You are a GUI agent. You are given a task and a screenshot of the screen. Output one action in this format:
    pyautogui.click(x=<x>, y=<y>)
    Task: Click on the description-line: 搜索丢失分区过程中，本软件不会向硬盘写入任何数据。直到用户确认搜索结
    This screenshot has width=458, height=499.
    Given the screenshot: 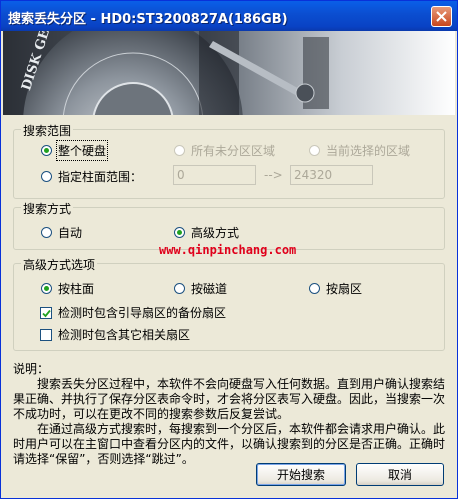 What is the action you would take?
    pyautogui.click(x=229, y=384)
    